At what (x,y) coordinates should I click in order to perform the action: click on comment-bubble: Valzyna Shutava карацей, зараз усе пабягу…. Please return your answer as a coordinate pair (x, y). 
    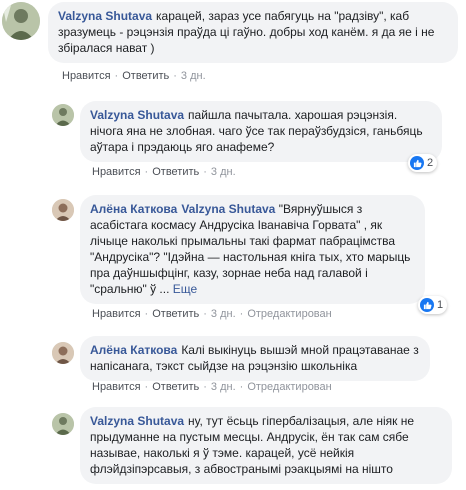
    Looking at the image, I should click on (253, 32).